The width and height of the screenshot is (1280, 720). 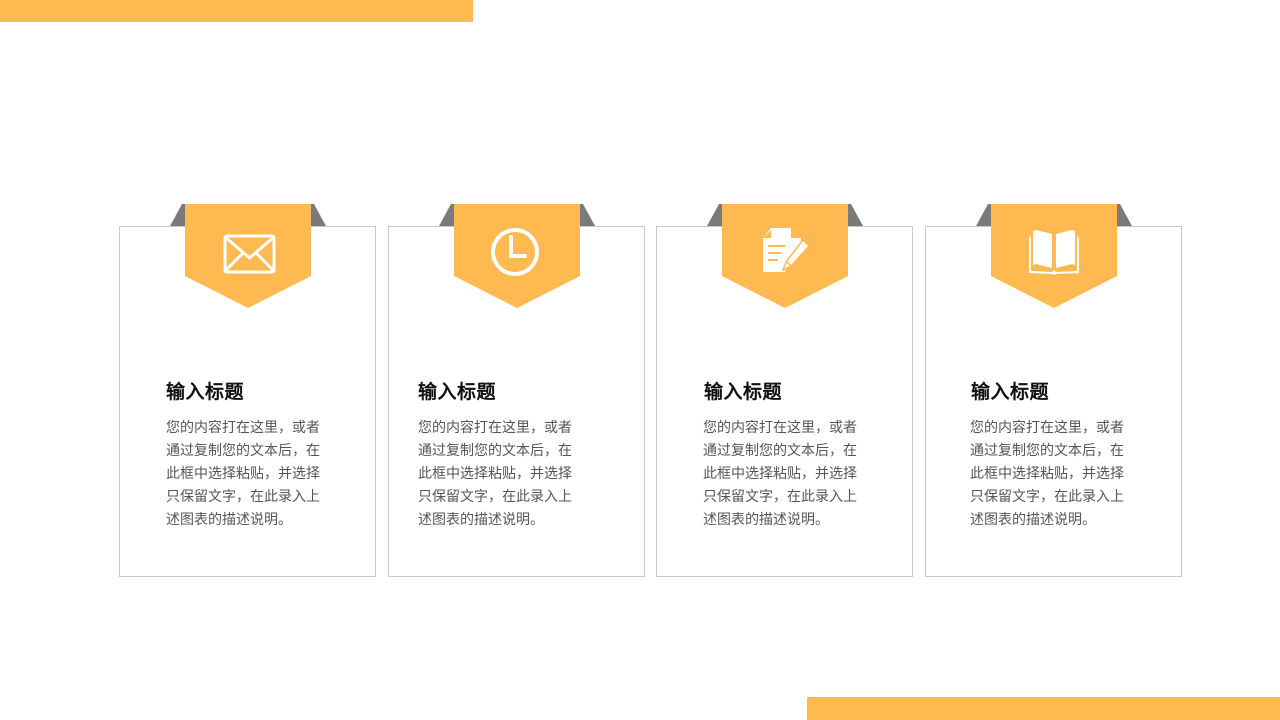 What do you see at coordinates (248, 256) in the screenshot?
I see `card-1-ribbon-tab` at bounding box center [248, 256].